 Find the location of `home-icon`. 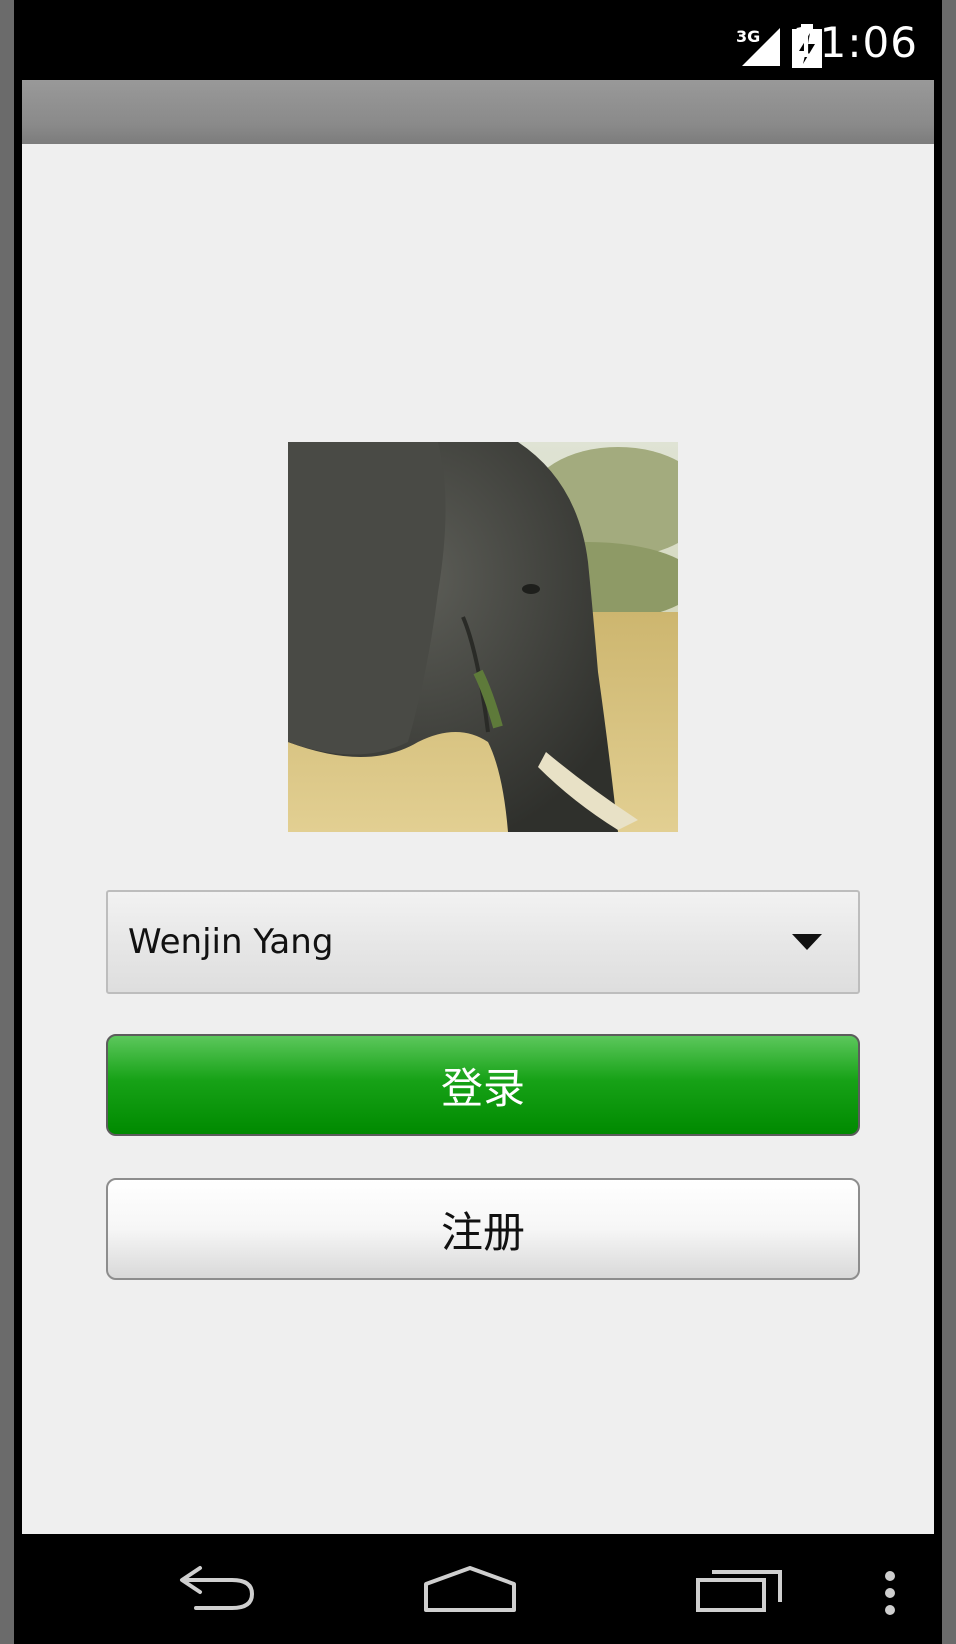

home-icon is located at coordinates (470, 1590).